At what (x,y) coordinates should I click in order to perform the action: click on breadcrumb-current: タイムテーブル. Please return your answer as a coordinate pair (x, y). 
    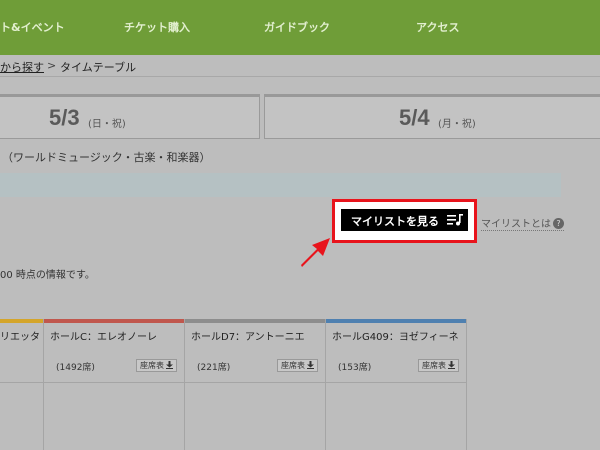
    Looking at the image, I should click on (98, 67).